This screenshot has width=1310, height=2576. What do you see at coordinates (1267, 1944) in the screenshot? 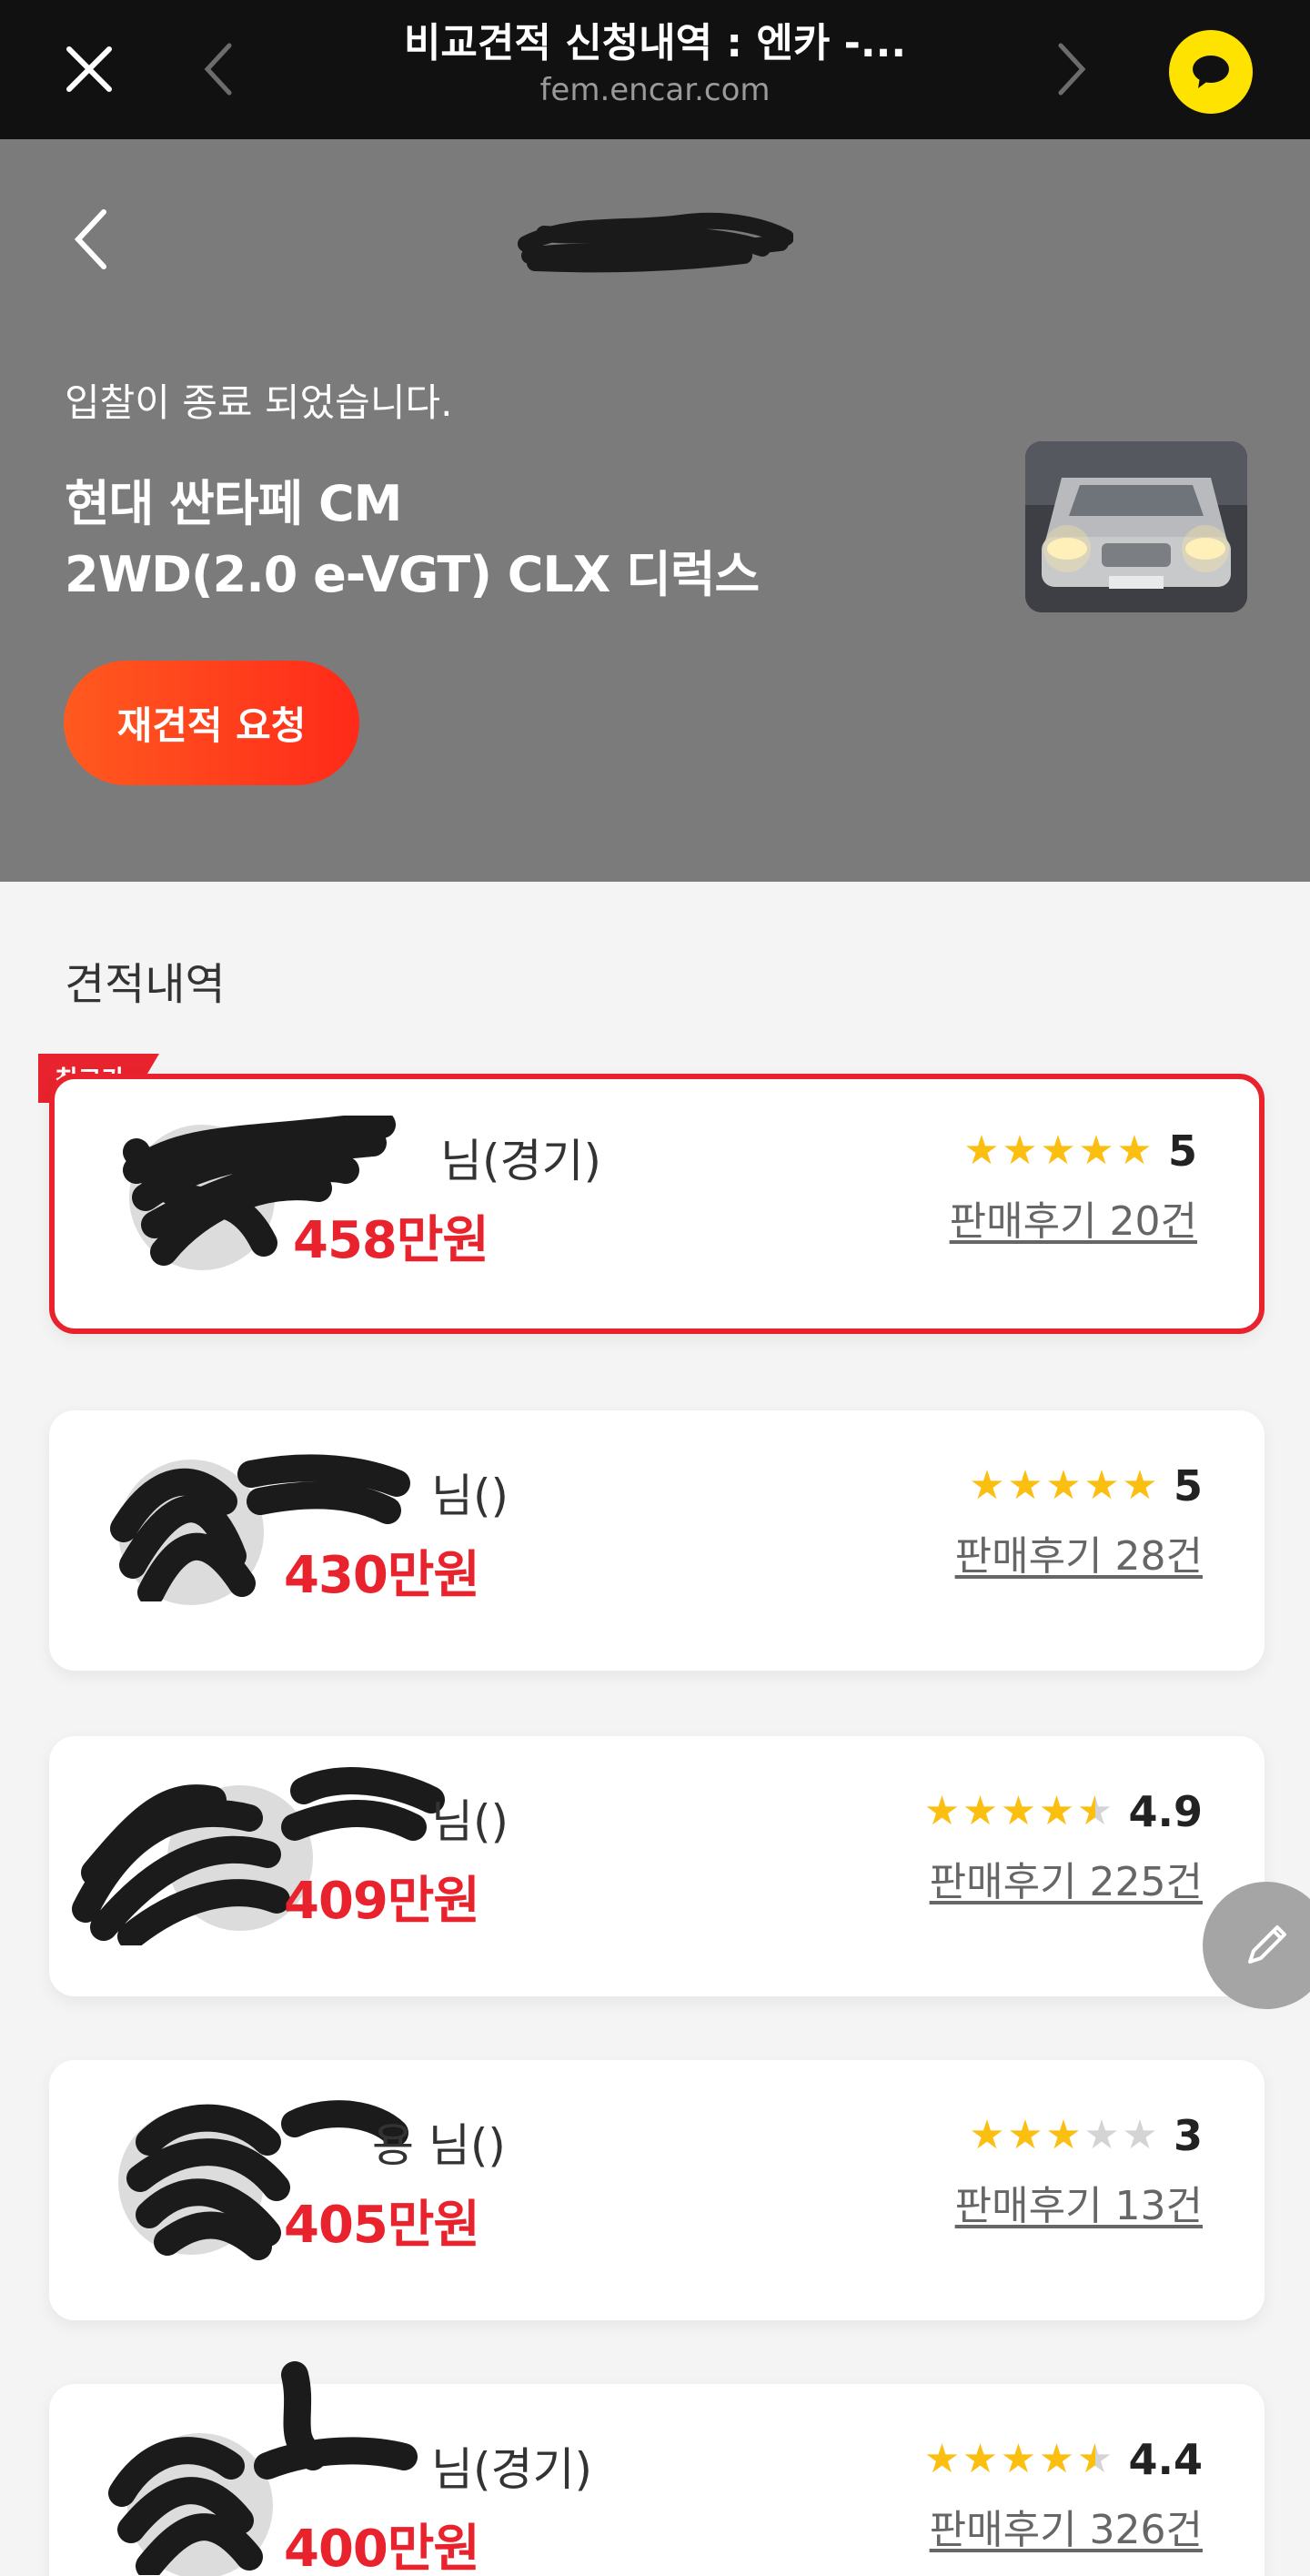
I see `pencil-icon` at bounding box center [1267, 1944].